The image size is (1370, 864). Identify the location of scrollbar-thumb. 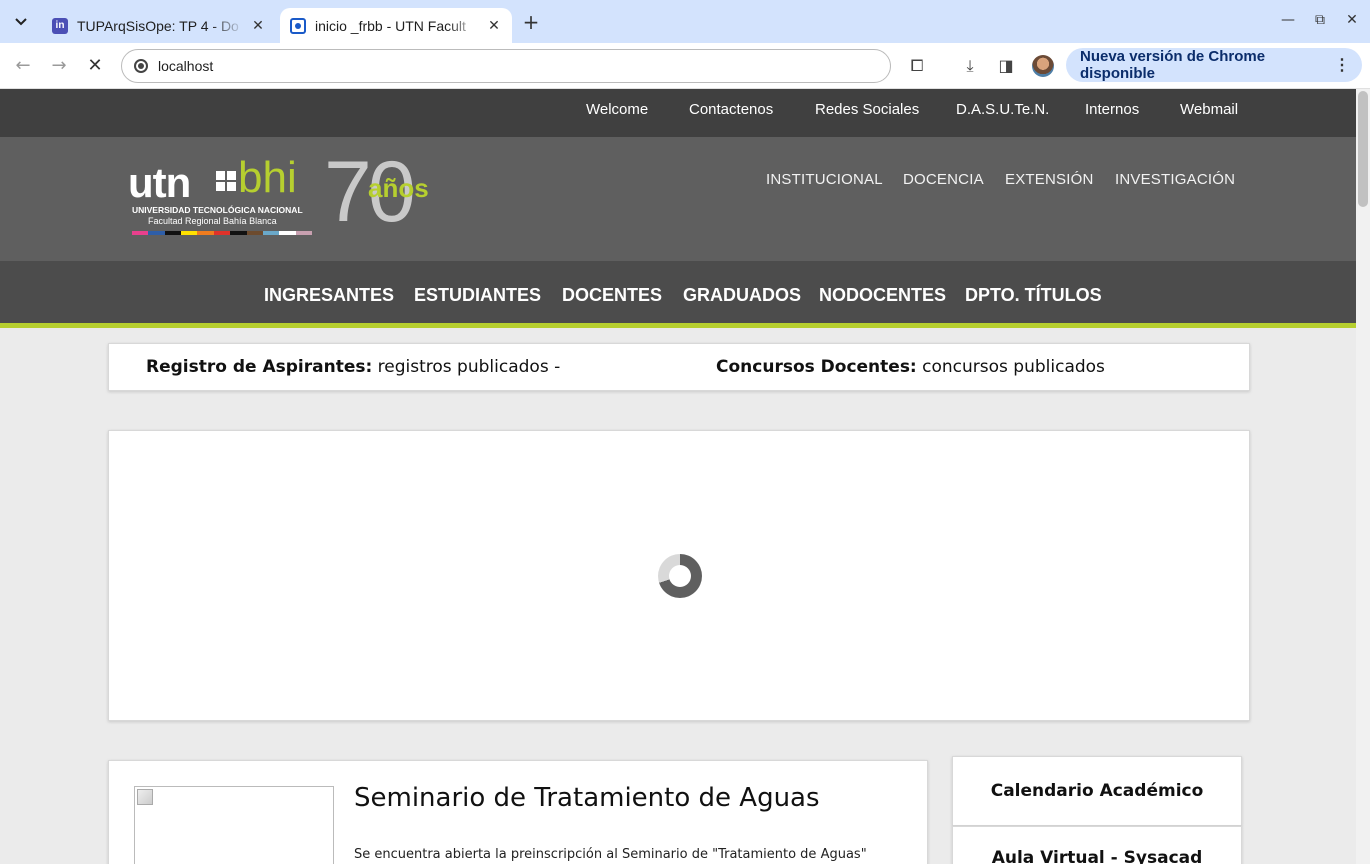
(1363, 149).